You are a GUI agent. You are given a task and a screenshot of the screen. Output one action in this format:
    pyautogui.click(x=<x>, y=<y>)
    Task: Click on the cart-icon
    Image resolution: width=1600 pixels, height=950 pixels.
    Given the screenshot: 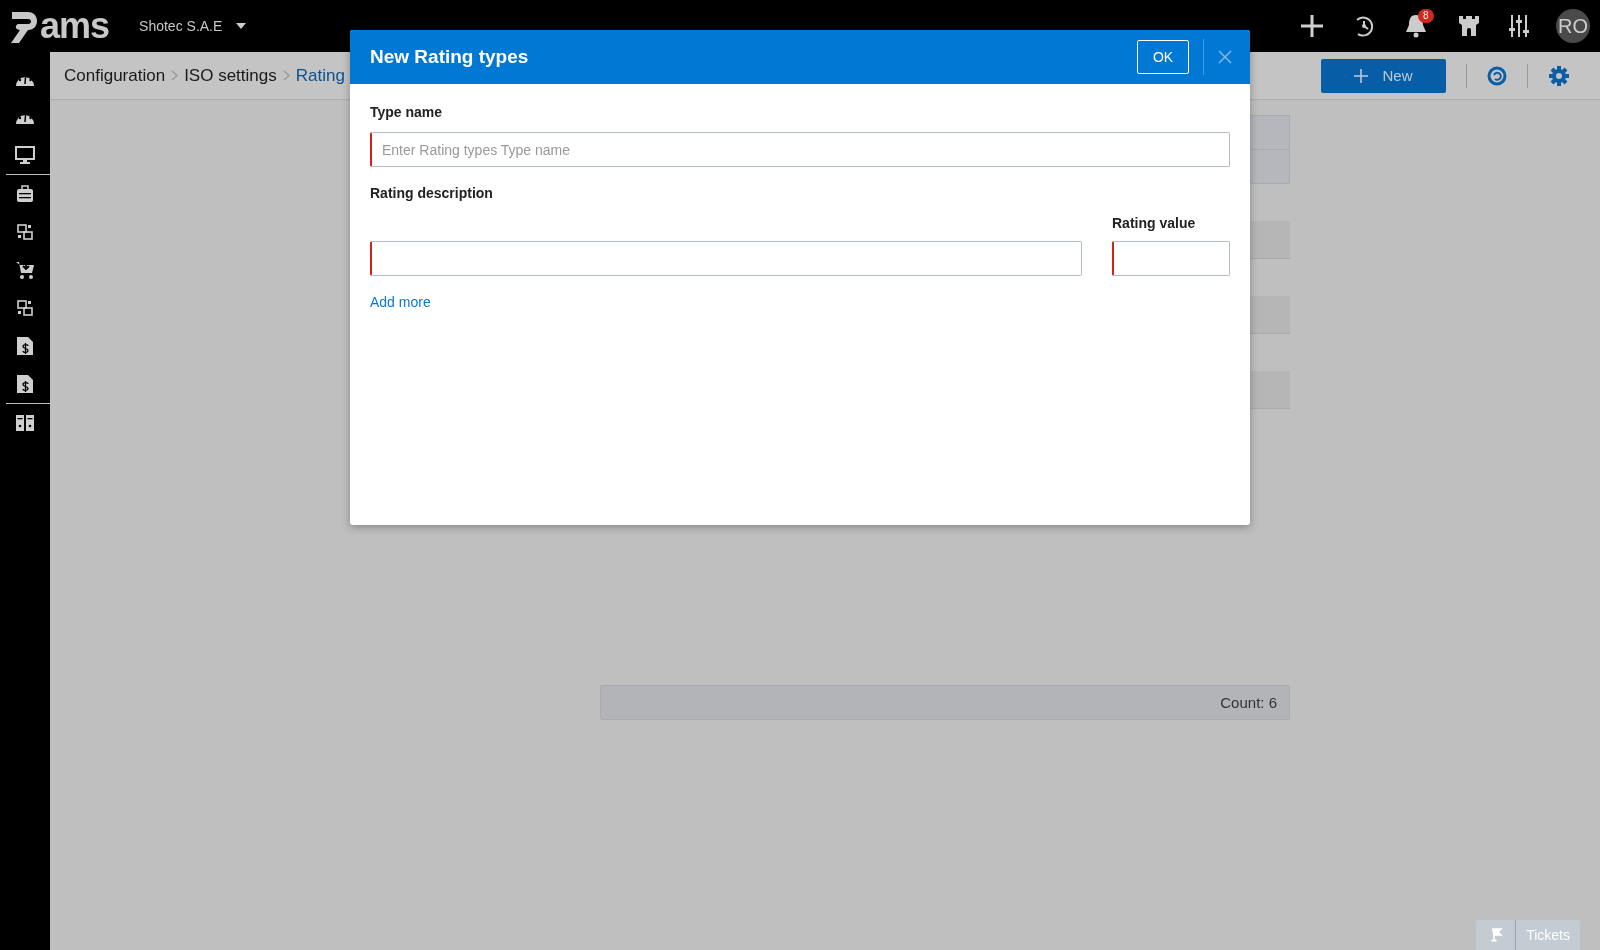 What is the action you would take?
    pyautogui.click(x=25, y=270)
    